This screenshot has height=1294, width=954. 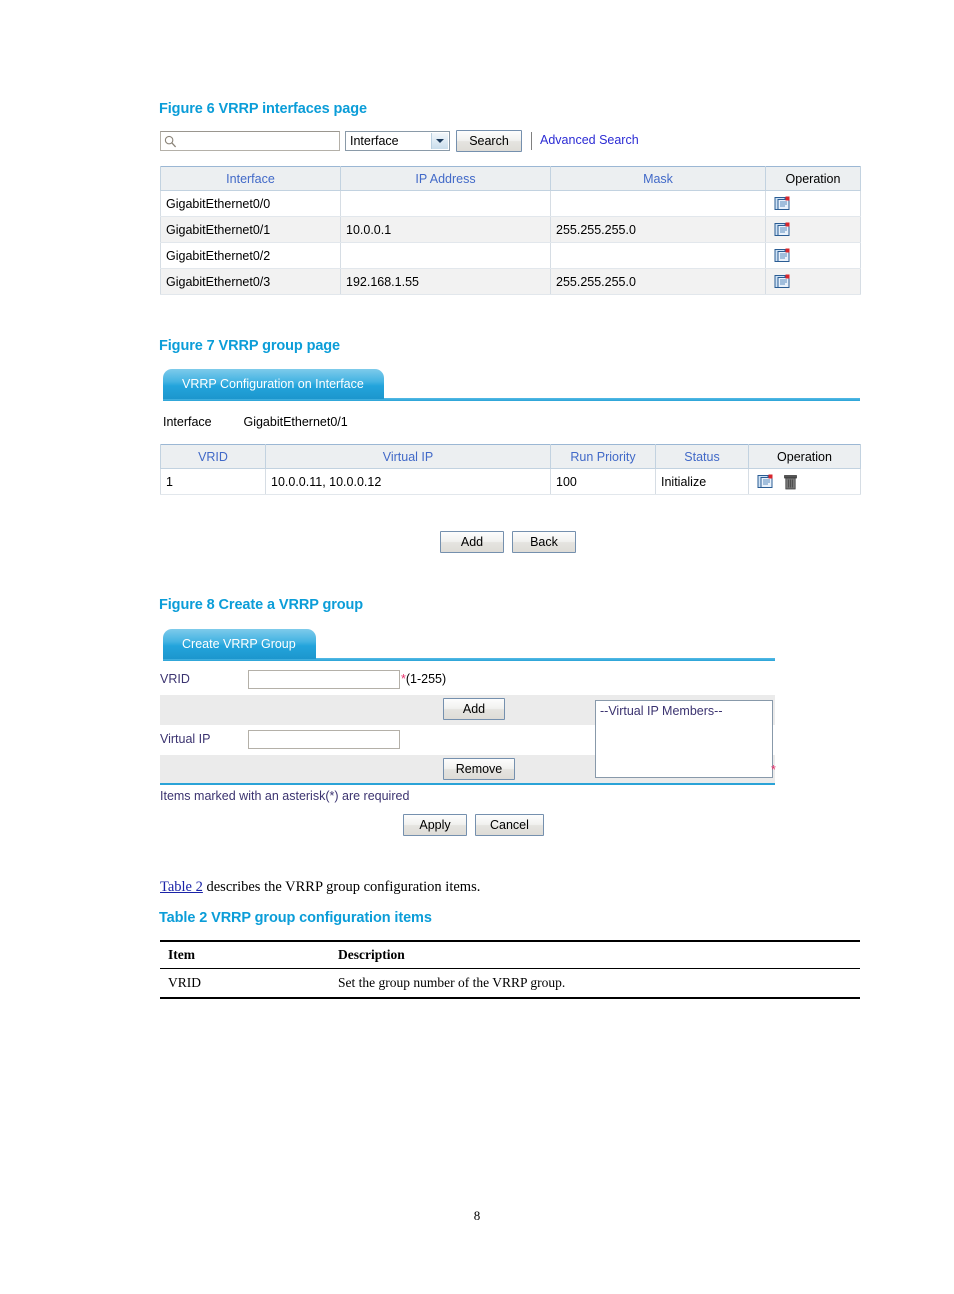 What do you see at coordinates (170, 141) in the screenshot?
I see `search-icon` at bounding box center [170, 141].